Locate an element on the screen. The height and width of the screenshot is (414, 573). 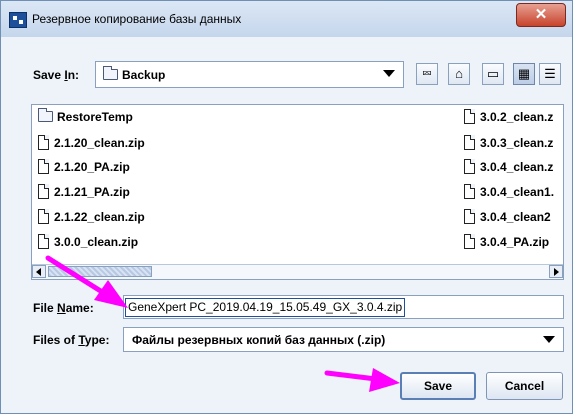
arrow-to-save-button is located at coordinates (362, 380).